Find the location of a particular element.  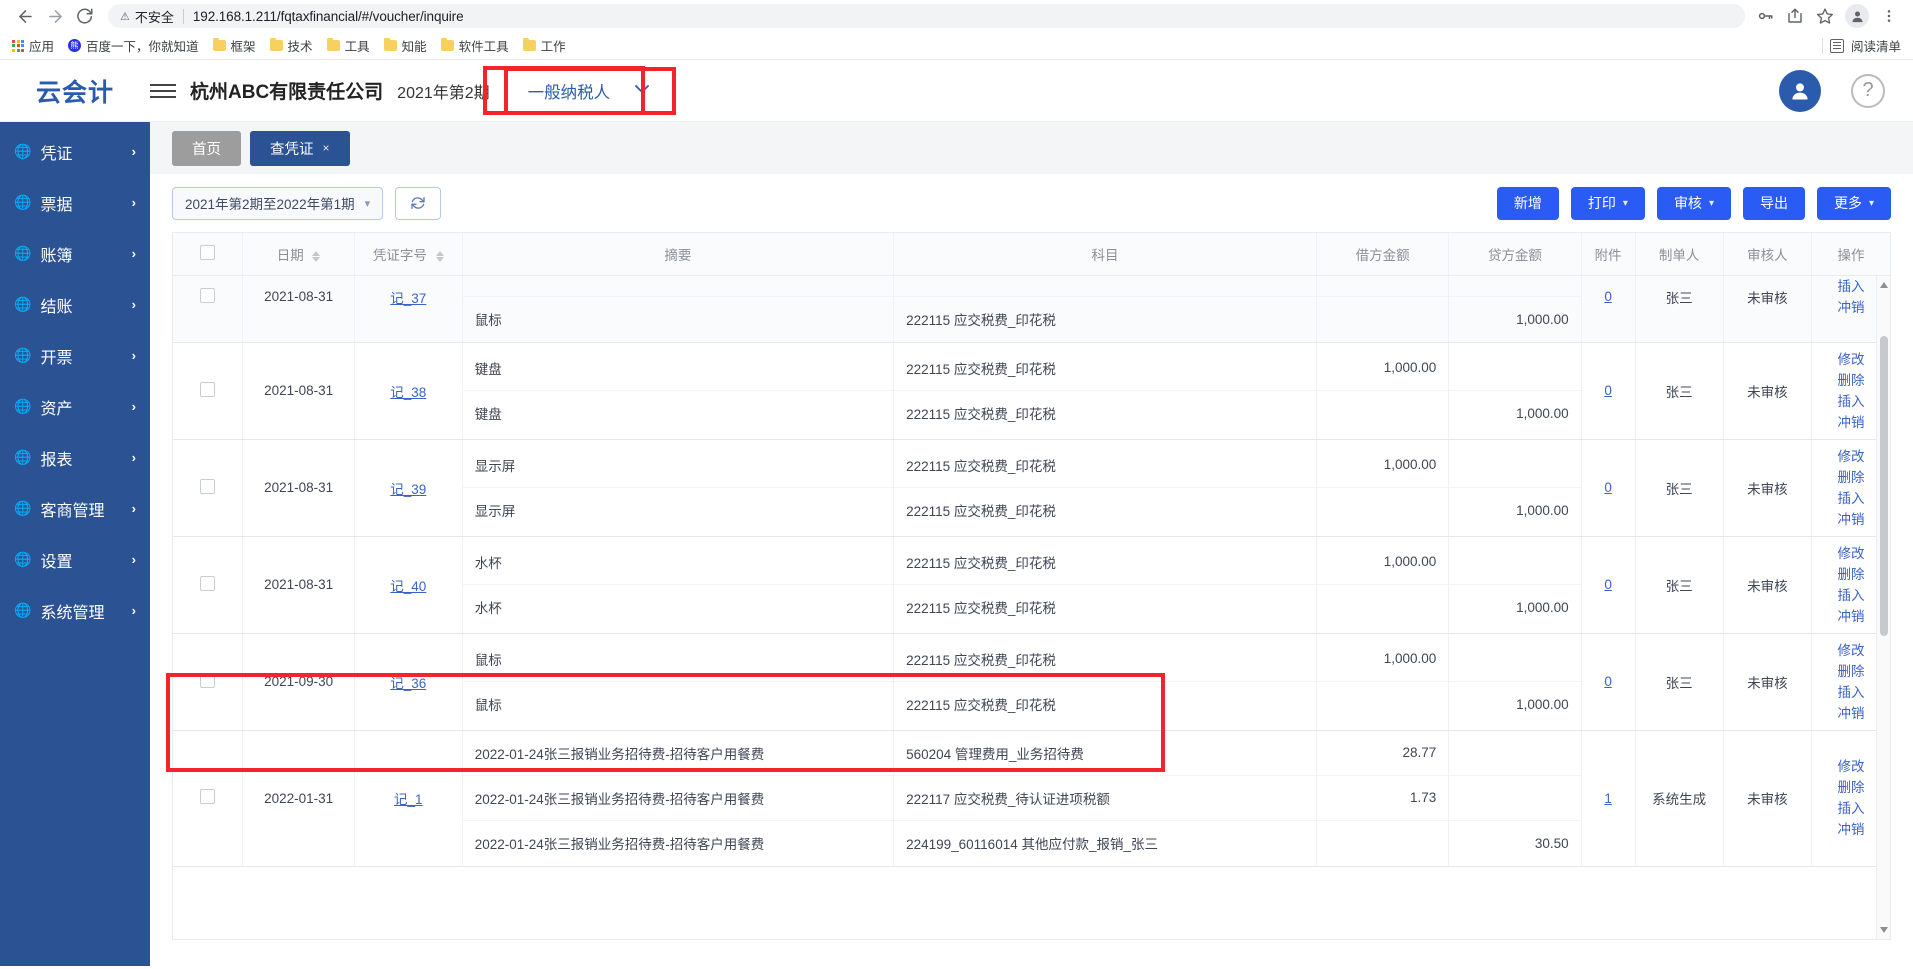

summary-line: 键盘 is located at coordinates (678, 368).